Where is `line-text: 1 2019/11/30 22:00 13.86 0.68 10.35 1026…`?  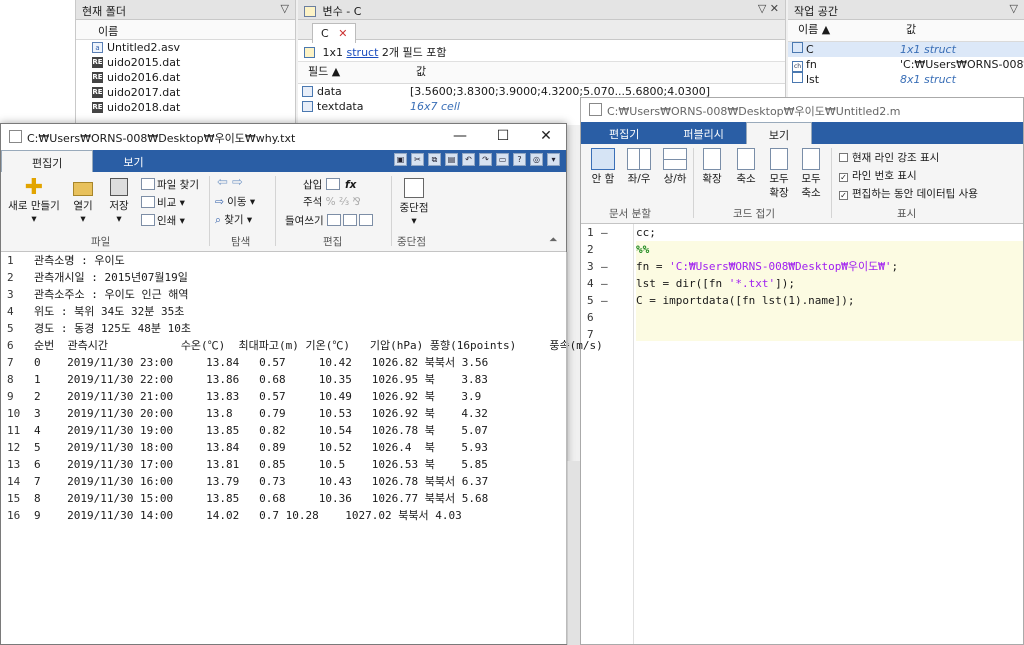 line-text: 1 2019/11/30 22:00 13.86 0.68 10.35 1026… is located at coordinates (261, 379).